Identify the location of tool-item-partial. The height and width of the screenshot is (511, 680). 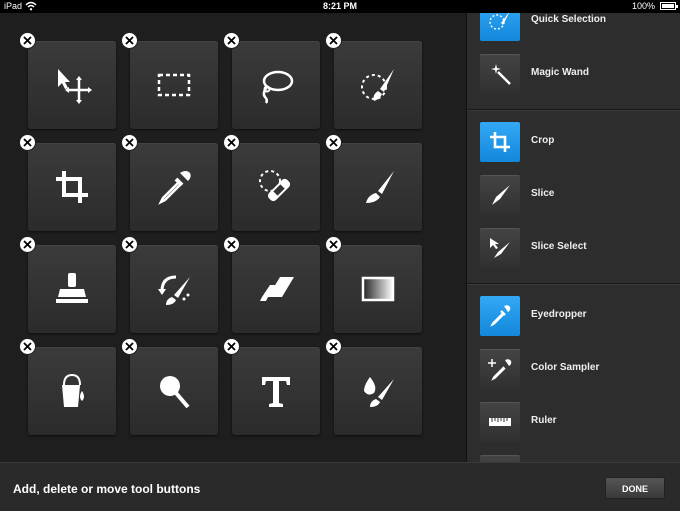
(573, 455).